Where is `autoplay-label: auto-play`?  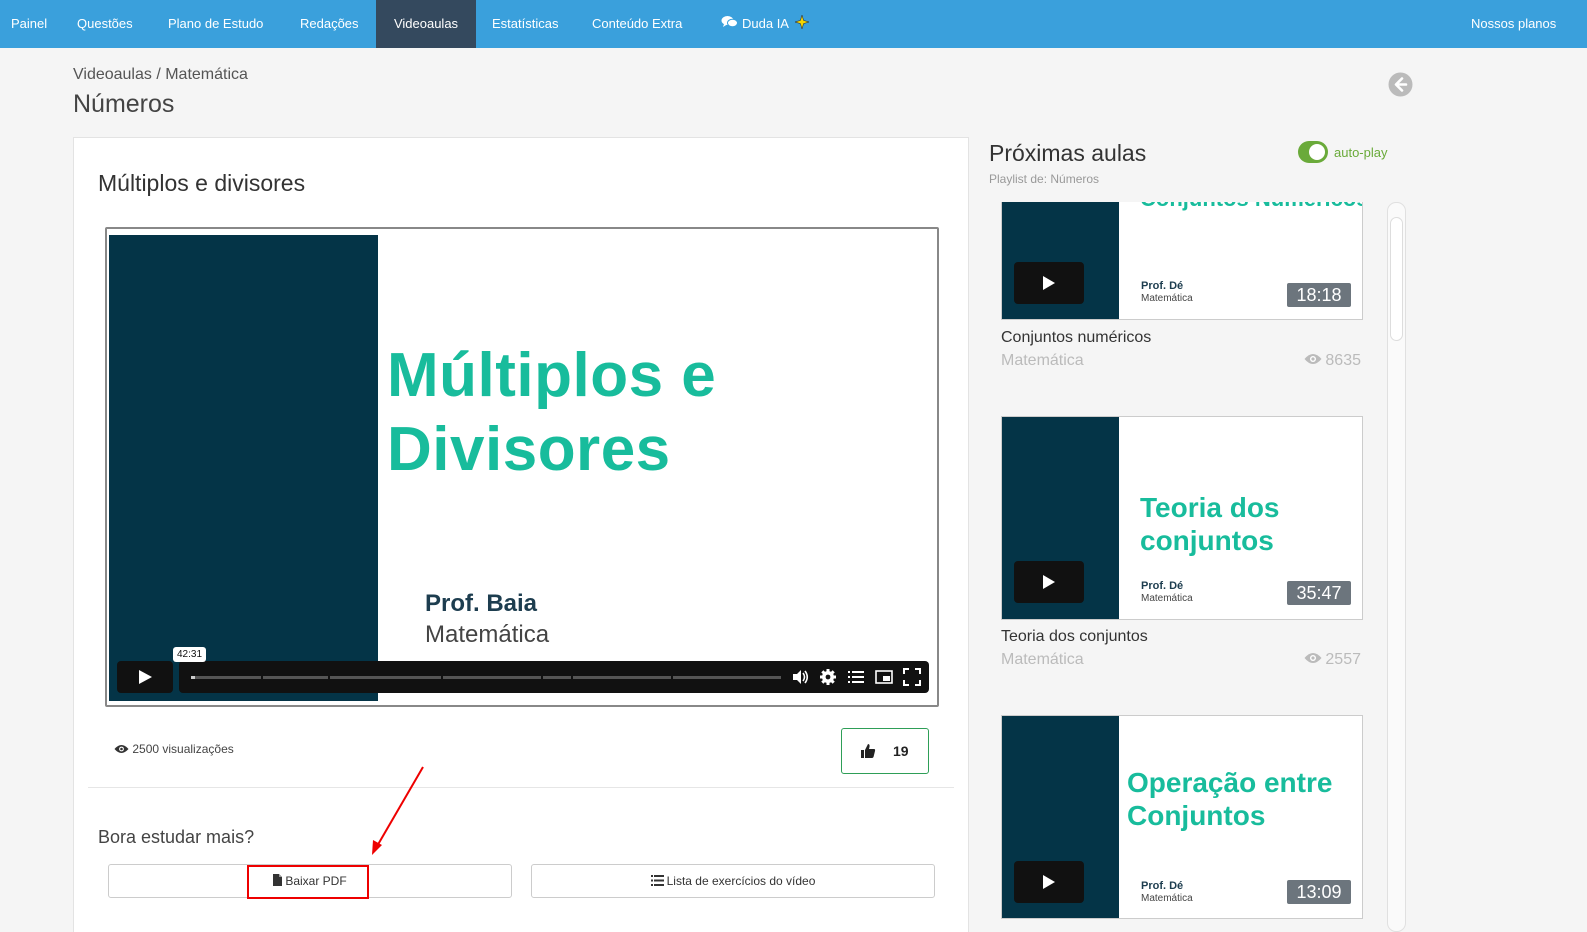 autoplay-label: auto-play is located at coordinates (1361, 152).